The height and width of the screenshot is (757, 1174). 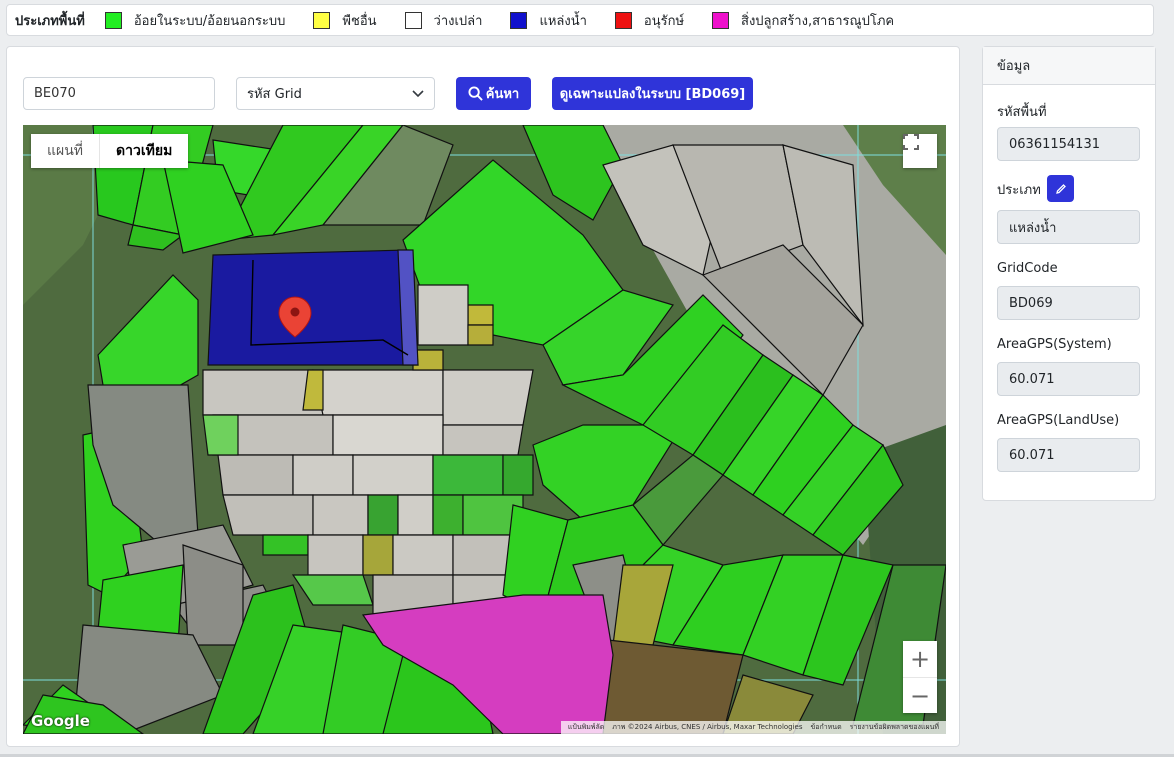 I want to click on filter-button-label: ดูเฉพาะแปลงในระบบ [BD069], so click(x=652, y=94).